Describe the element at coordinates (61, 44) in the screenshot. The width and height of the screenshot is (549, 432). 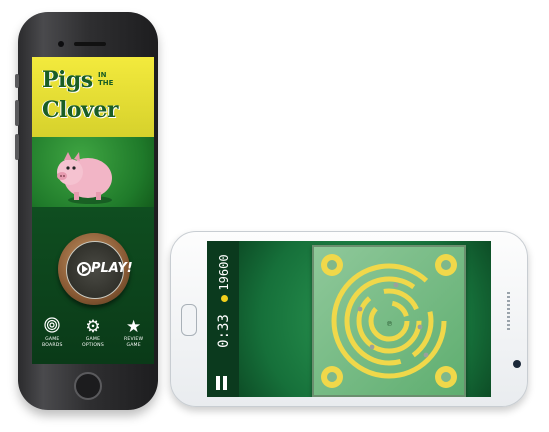
I see `front-camera` at that location.